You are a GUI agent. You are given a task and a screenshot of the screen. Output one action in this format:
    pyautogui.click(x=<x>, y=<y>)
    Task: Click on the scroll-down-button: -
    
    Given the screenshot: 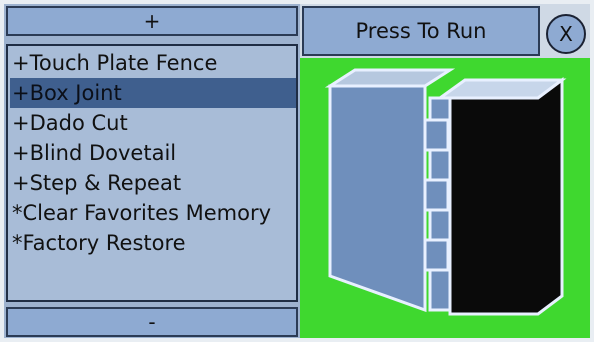 What is the action you would take?
    pyautogui.click(x=152, y=322)
    